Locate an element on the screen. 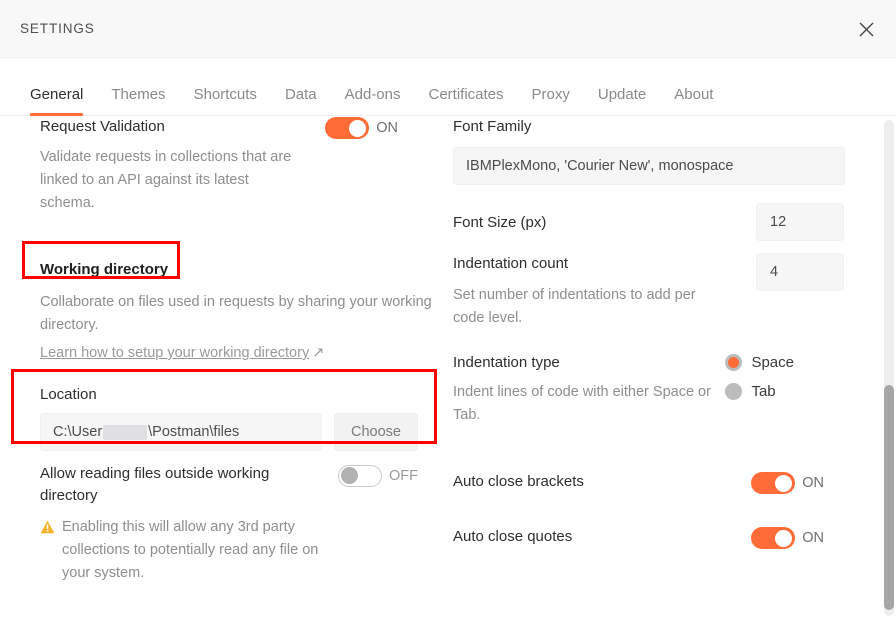 This screenshot has width=896, height=619. tab-shortcuts: Shortcuts is located at coordinates (225, 101).